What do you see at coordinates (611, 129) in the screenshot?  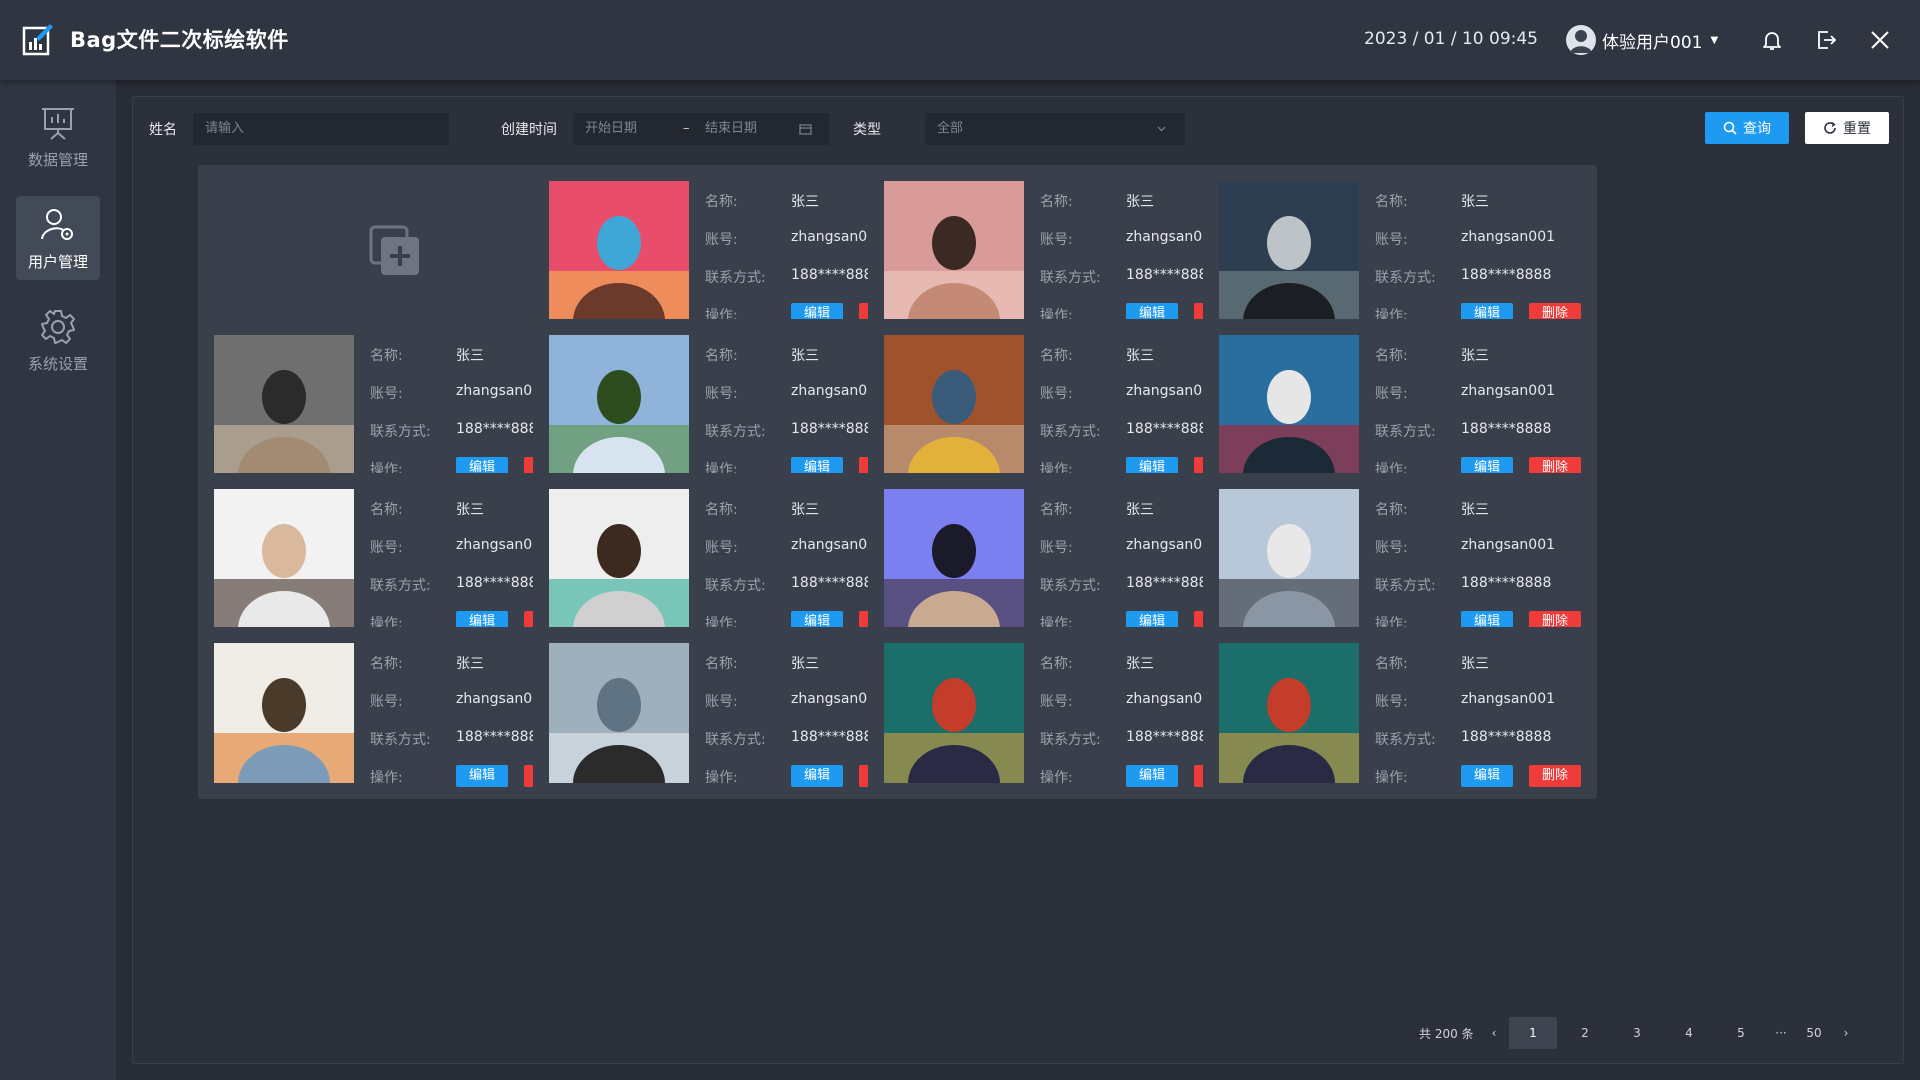 I see `start-date-input: 开始日期` at bounding box center [611, 129].